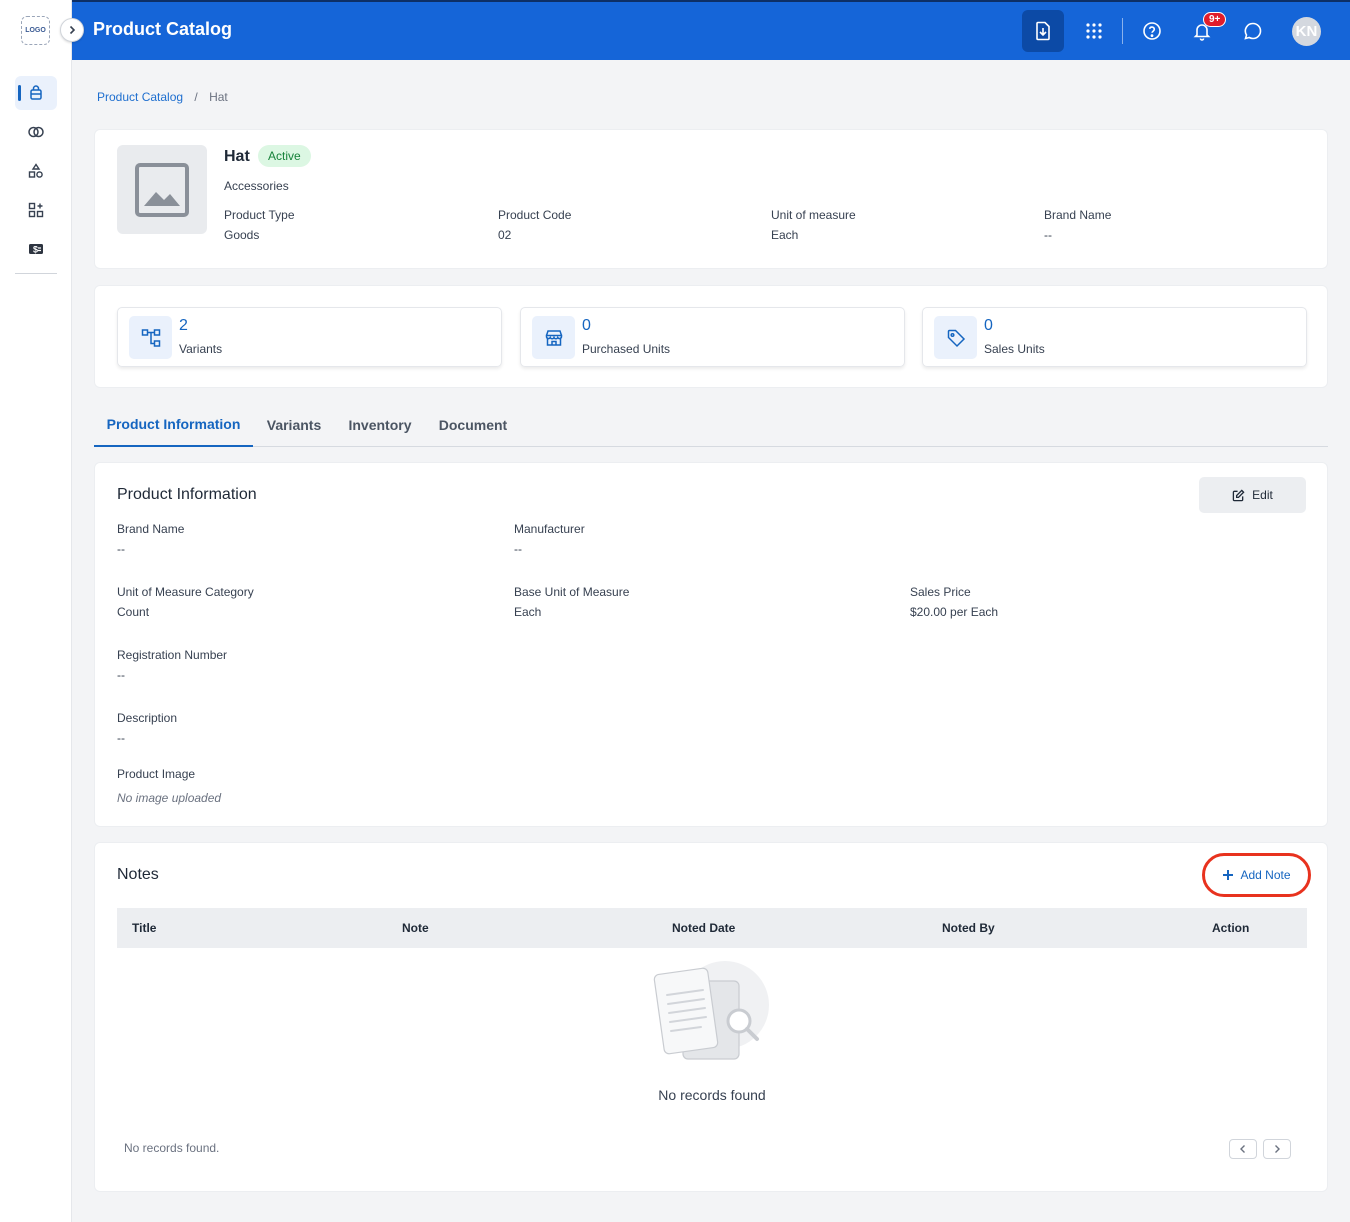  What do you see at coordinates (1114, 337) in the screenshot?
I see `stat-sales-units: 0 Sales Units` at bounding box center [1114, 337].